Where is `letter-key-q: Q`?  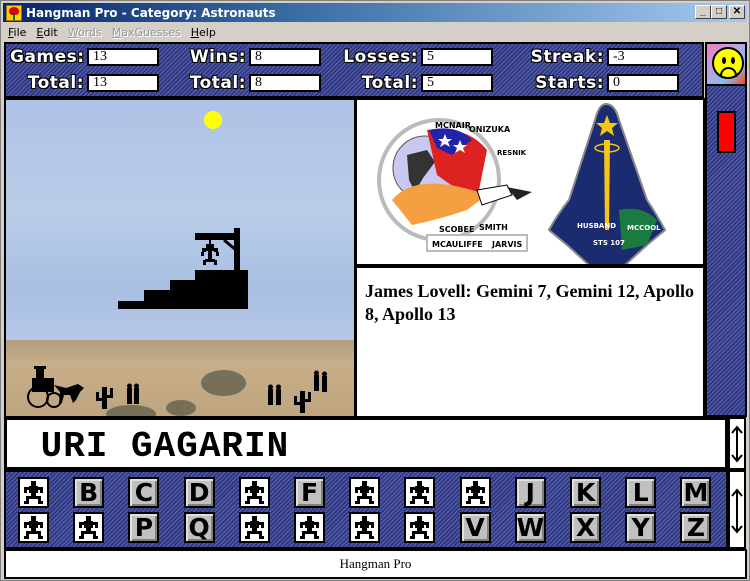 letter-key-q: Q is located at coordinates (199, 527).